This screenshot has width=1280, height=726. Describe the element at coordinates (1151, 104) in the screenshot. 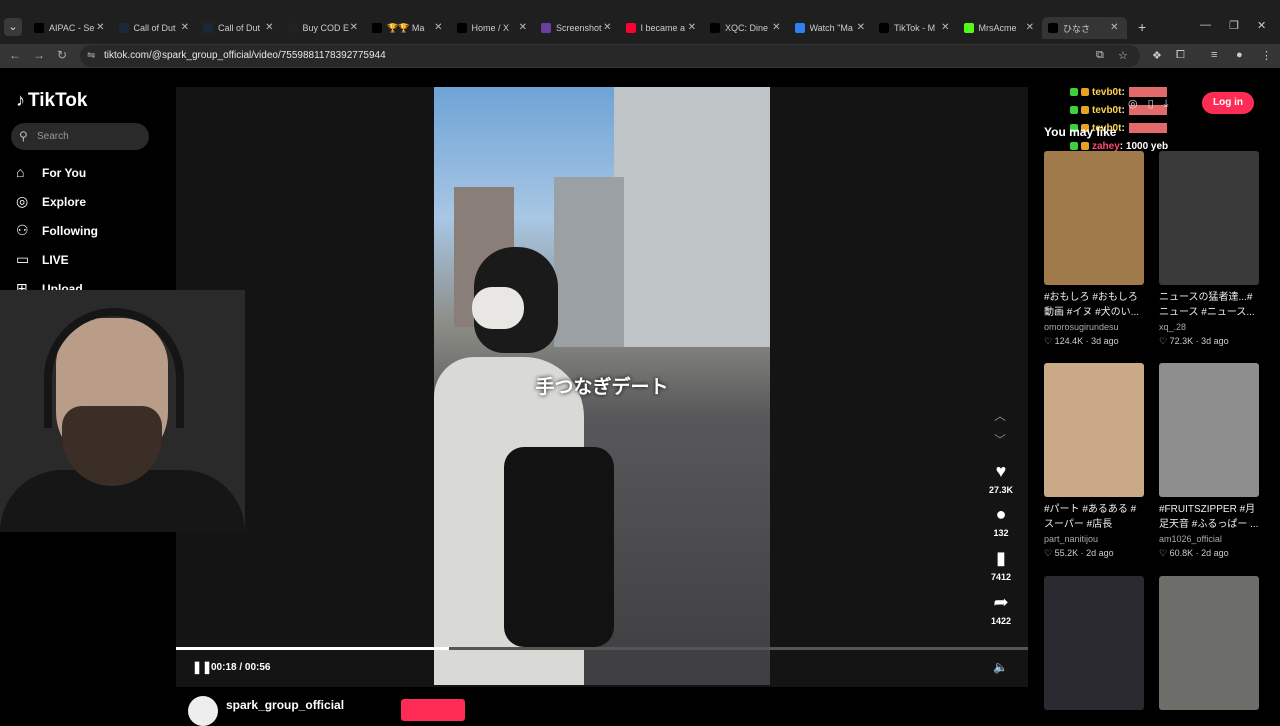

I see `device-icon: ▯` at that location.